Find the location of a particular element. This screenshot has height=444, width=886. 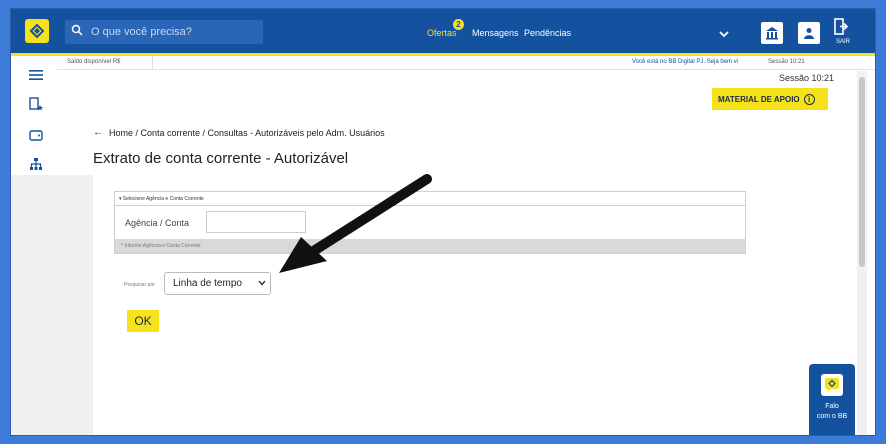

search-box is located at coordinates (164, 32).